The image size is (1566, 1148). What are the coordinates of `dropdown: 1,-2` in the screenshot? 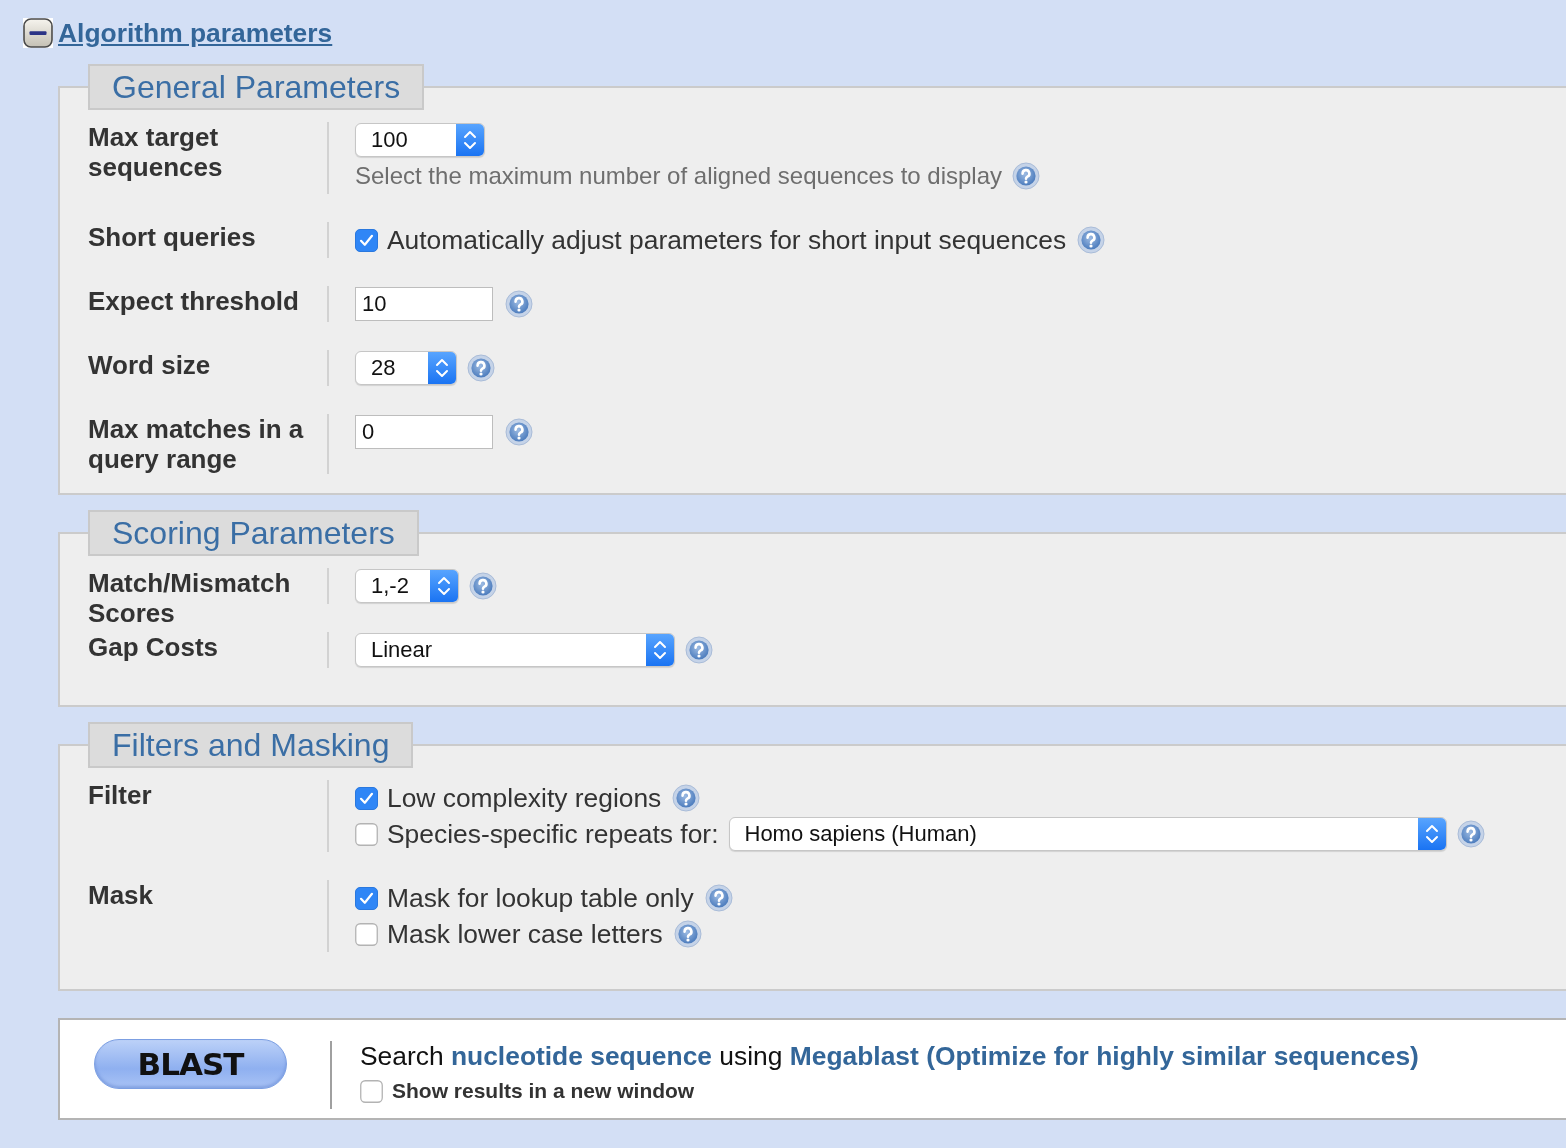 It's located at (407, 586).